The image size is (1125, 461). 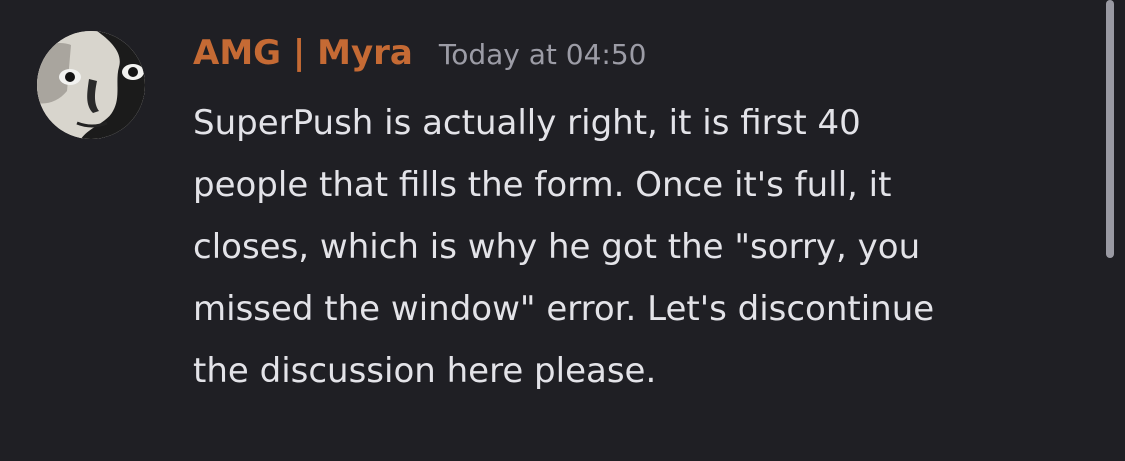 I want to click on message-header: AMG | Myra Today at 04:50, so click(x=419, y=55).